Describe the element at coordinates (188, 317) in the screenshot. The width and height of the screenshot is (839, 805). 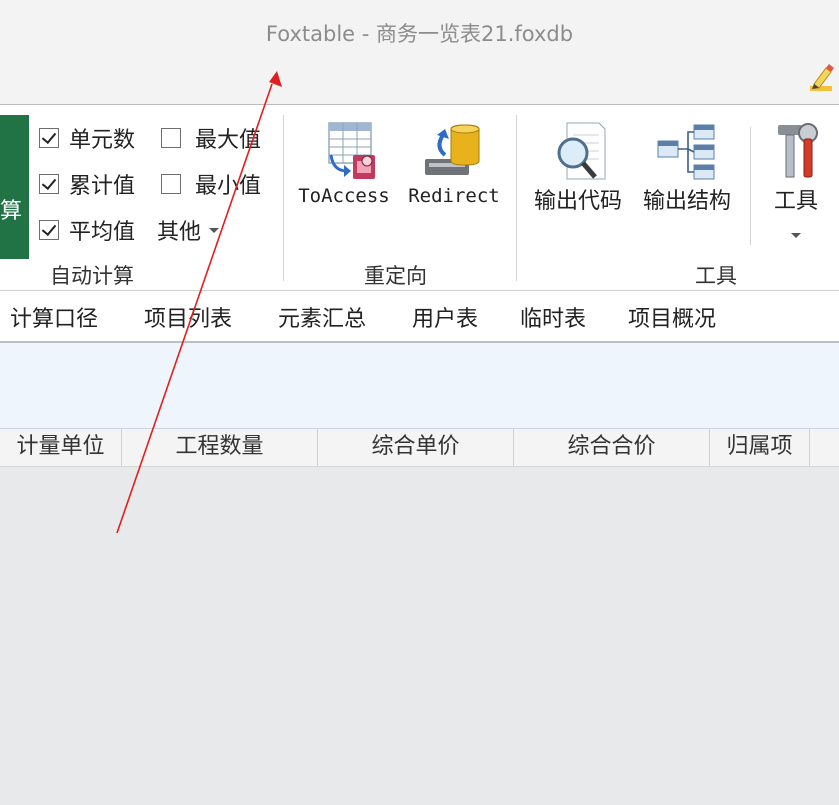
I see `tab-project-list: 项目列表` at that location.